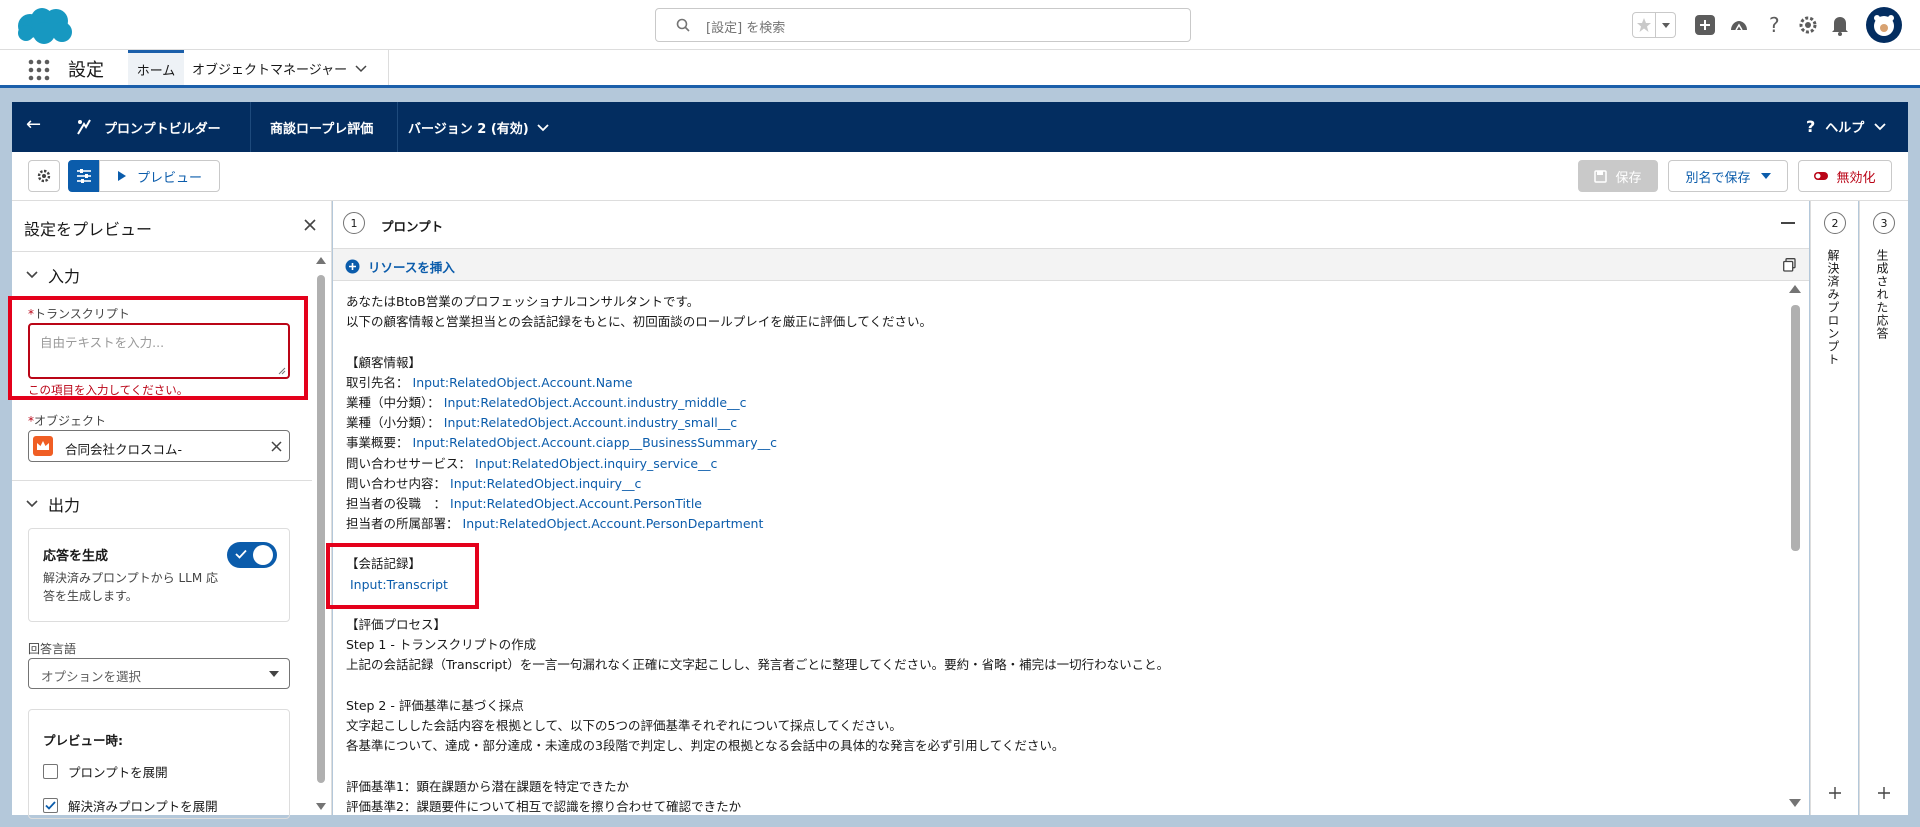 The width and height of the screenshot is (1920, 827). What do you see at coordinates (1739, 25) in the screenshot?
I see `trailhead-icon` at bounding box center [1739, 25].